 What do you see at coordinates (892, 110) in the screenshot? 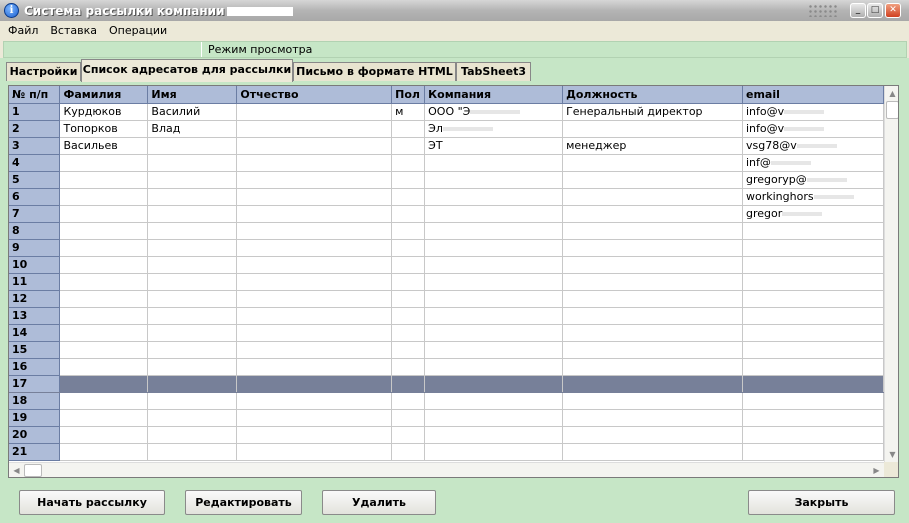
I see `vertical-scroll-thumb` at bounding box center [892, 110].